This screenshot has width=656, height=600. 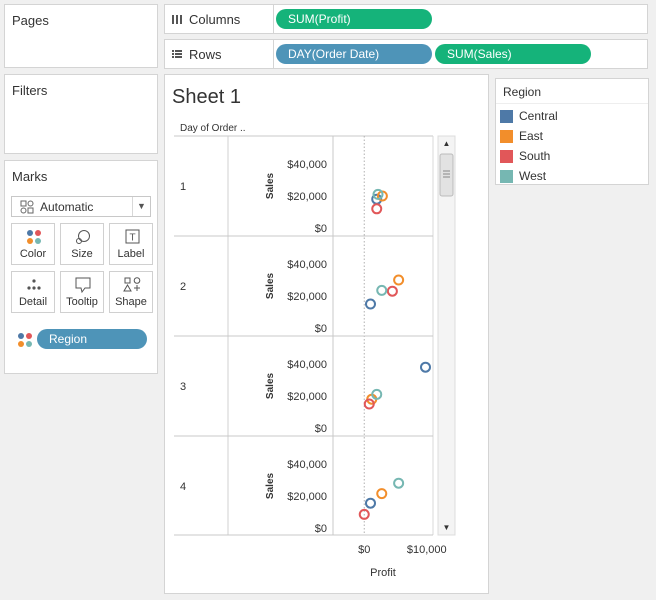 I want to click on row-header: Day of Order .., so click(x=213, y=128).